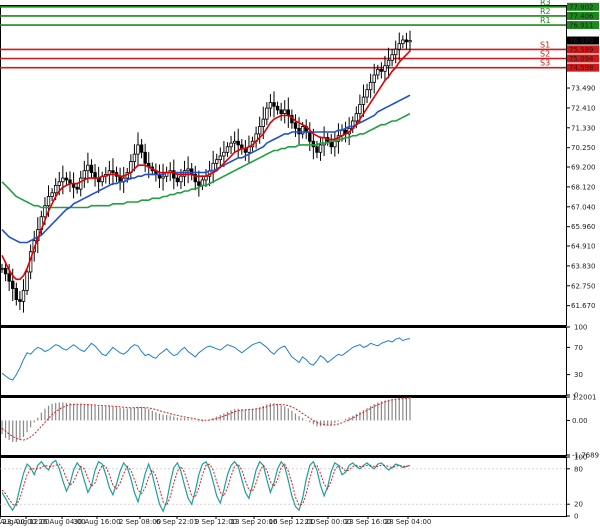 Image resolution: width=600 pixels, height=529 pixels. I want to click on rsi-tick-label: 30, so click(578, 375).